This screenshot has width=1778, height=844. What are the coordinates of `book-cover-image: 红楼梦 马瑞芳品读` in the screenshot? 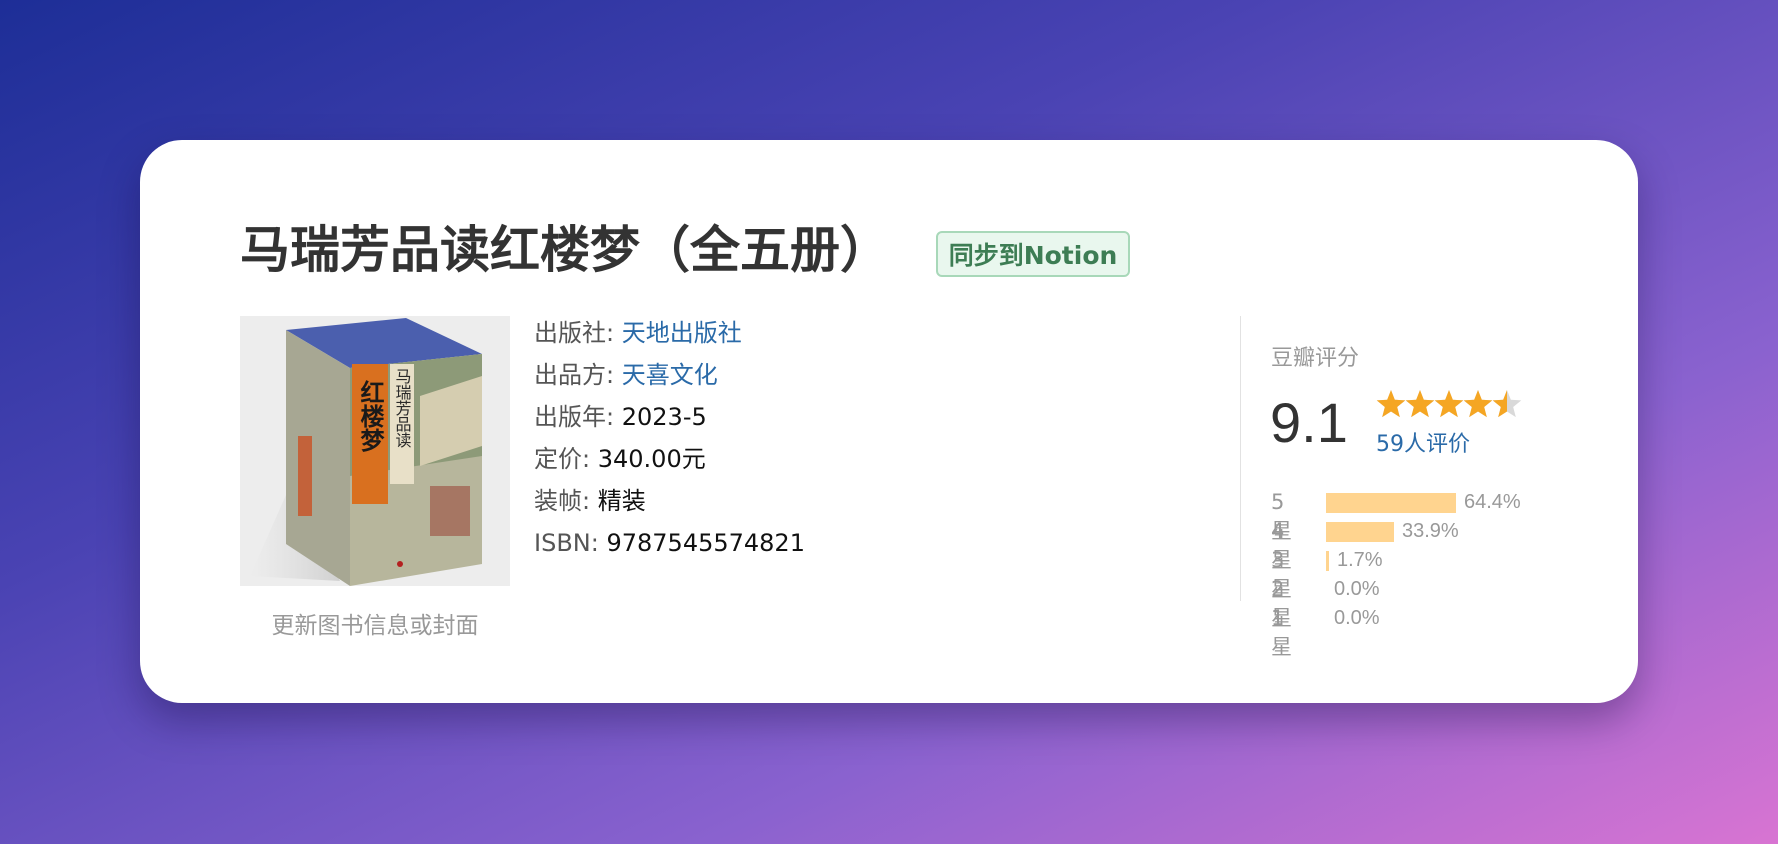 It's located at (375, 451).